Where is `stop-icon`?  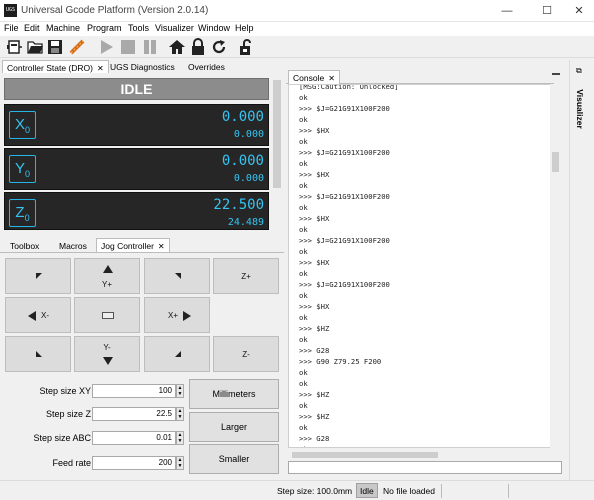
stop-icon is located at coordinates (128, 47).